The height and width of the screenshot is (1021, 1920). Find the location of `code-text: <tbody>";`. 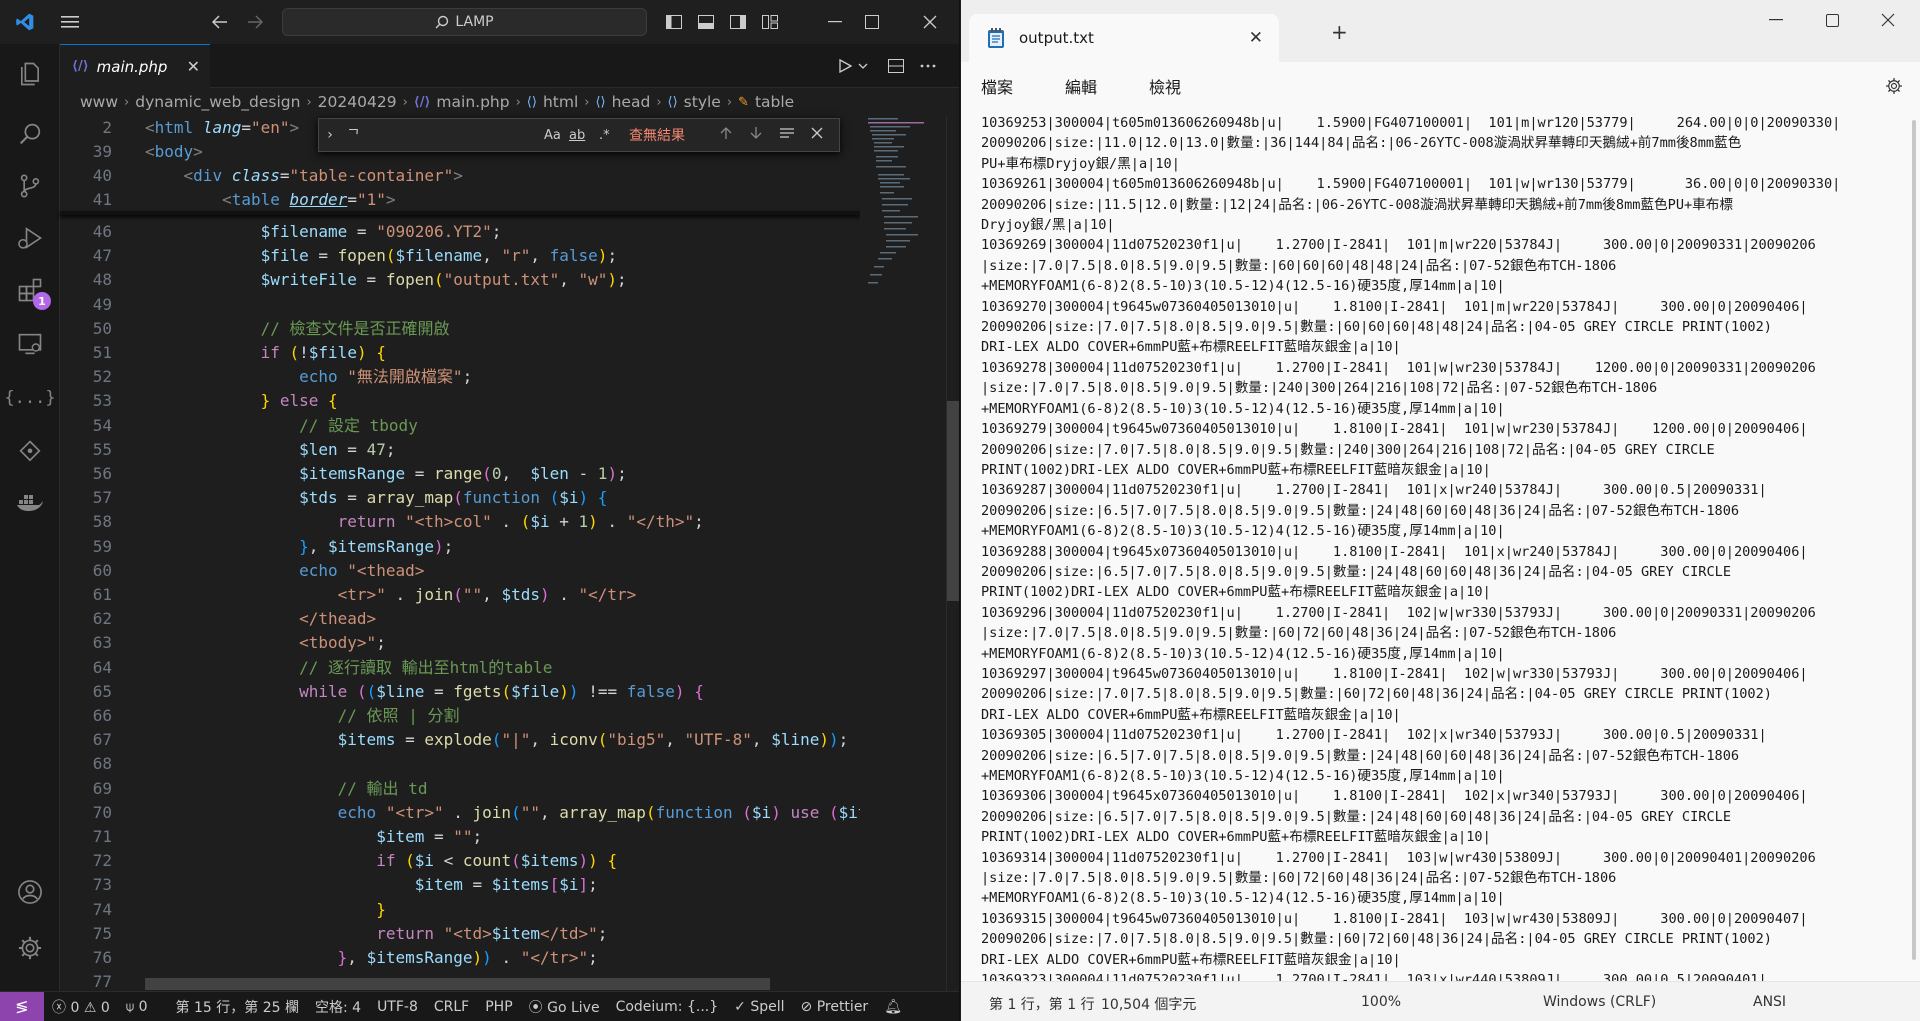

code-text: <tbody>"; is located at coordinates (265, 643).